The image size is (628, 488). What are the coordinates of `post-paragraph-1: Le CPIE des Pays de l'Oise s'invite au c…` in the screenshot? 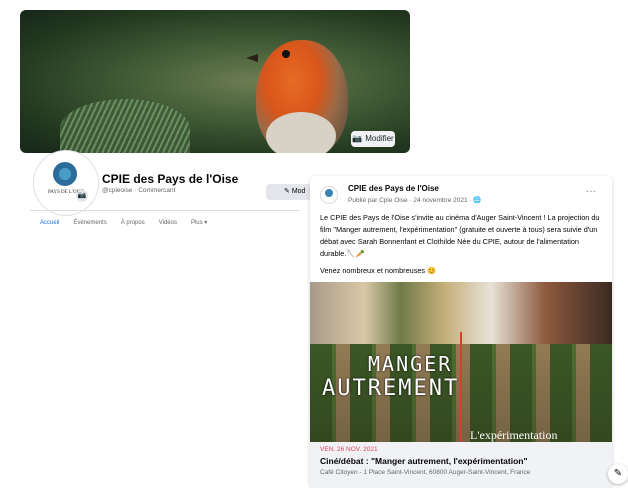 It's located at (460, 235).